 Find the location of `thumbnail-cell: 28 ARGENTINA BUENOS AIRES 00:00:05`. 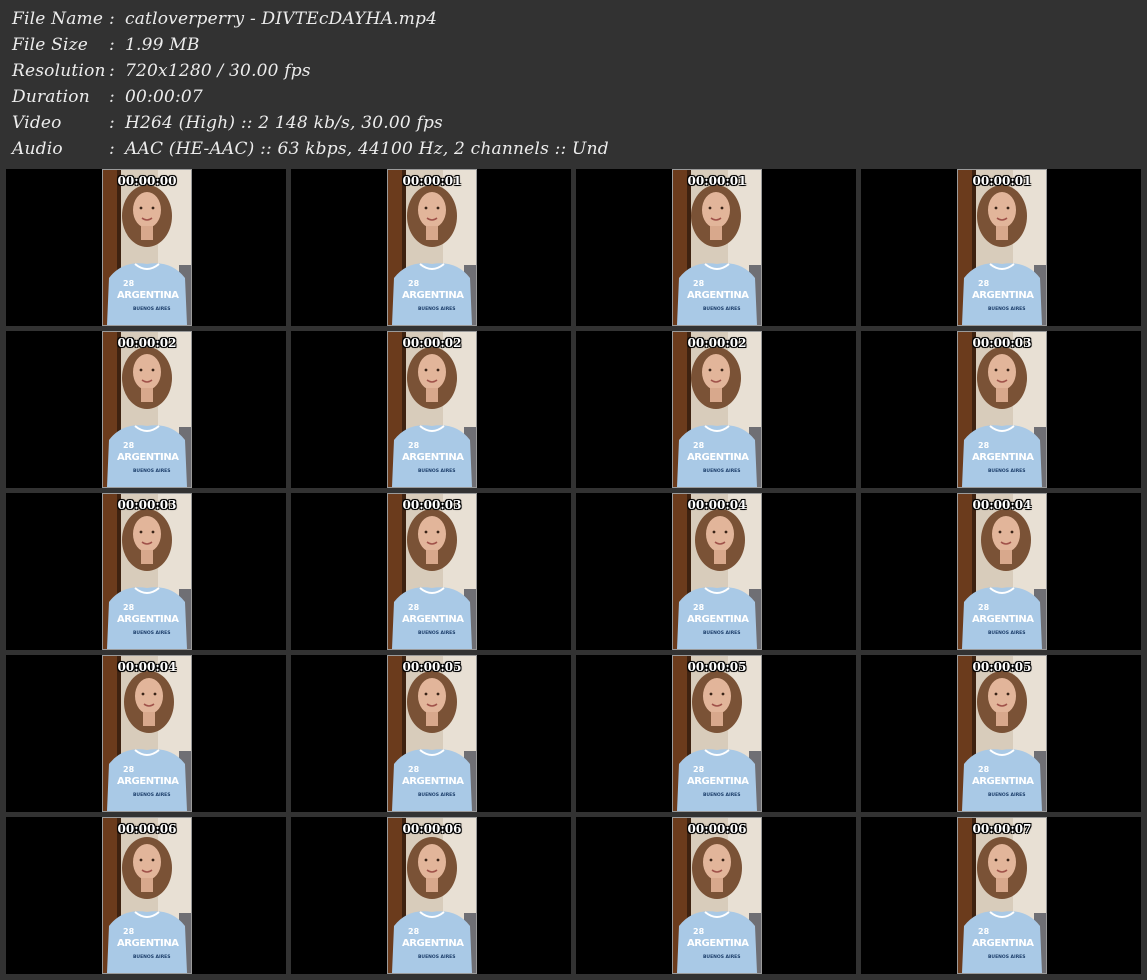

thumbnail-cell: 28 ARGENTINA BUENOS AIRES 00:00:05 is located at coordinates (716, 733).